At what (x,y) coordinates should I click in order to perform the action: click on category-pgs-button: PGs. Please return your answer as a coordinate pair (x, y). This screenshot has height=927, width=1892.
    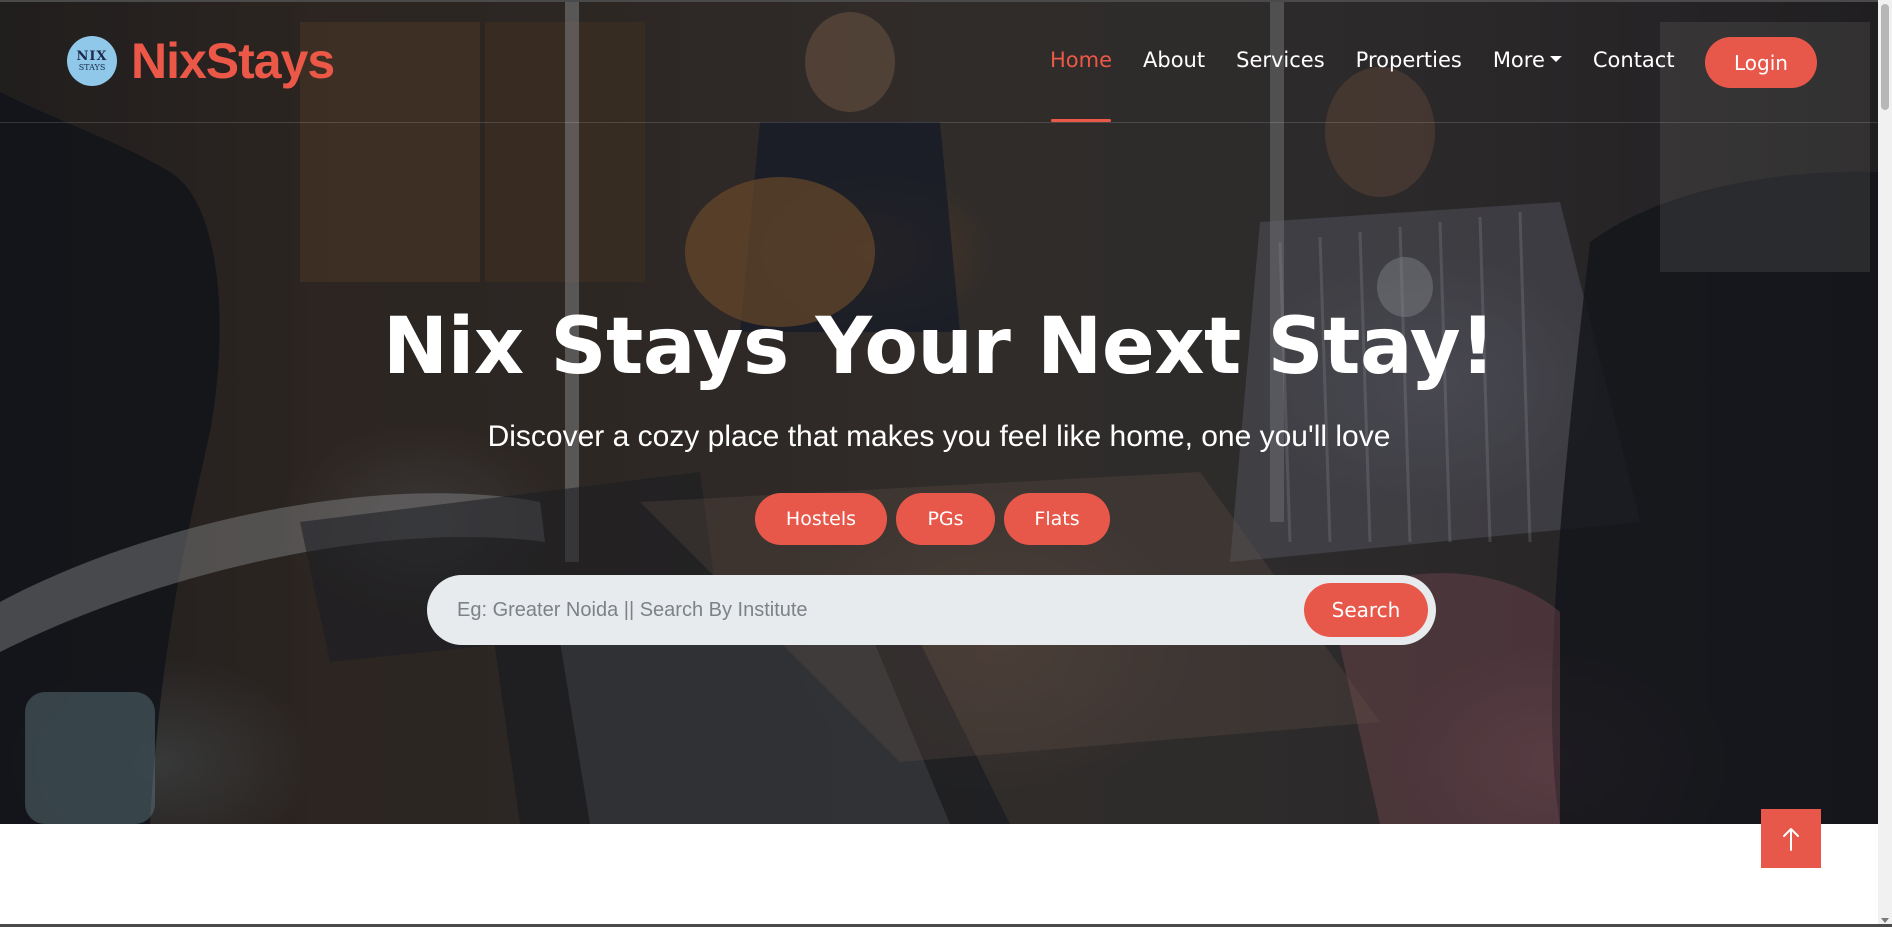
    Looking at the image, I should click on (945, 519).